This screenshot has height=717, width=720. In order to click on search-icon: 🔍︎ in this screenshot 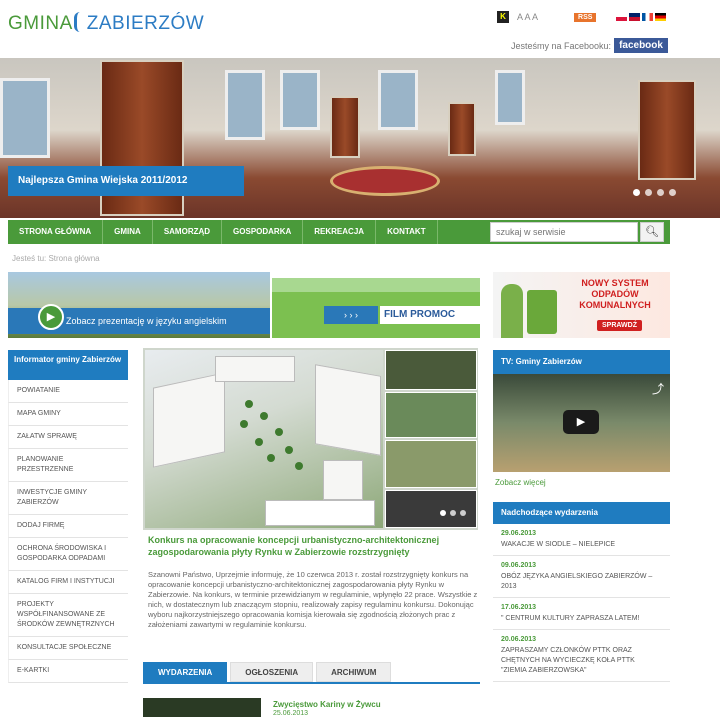, I will do `click(652, 232)`.